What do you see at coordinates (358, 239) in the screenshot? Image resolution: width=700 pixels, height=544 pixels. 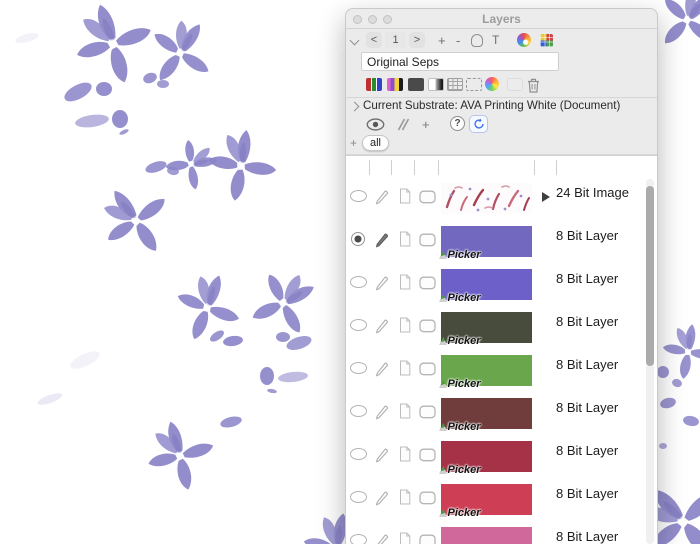 I see `visibility-toggle-active` at bounding box center [358, 239].